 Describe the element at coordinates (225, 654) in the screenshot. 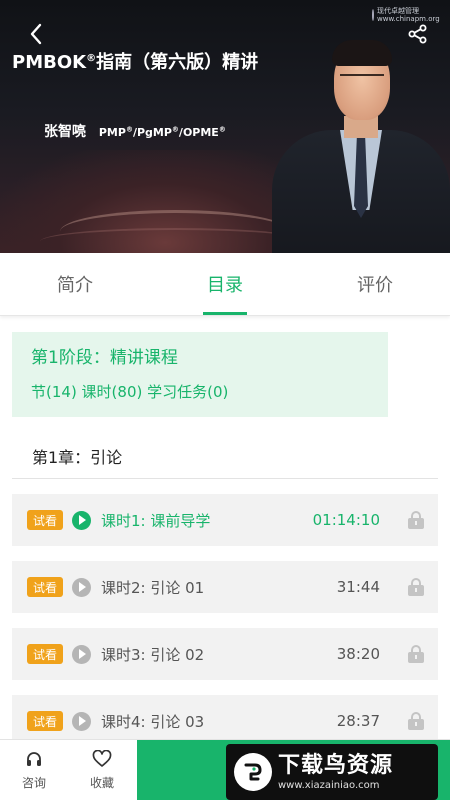

I see `lesson-row: 试看 课时3: 引论 02 38:20` at that location.